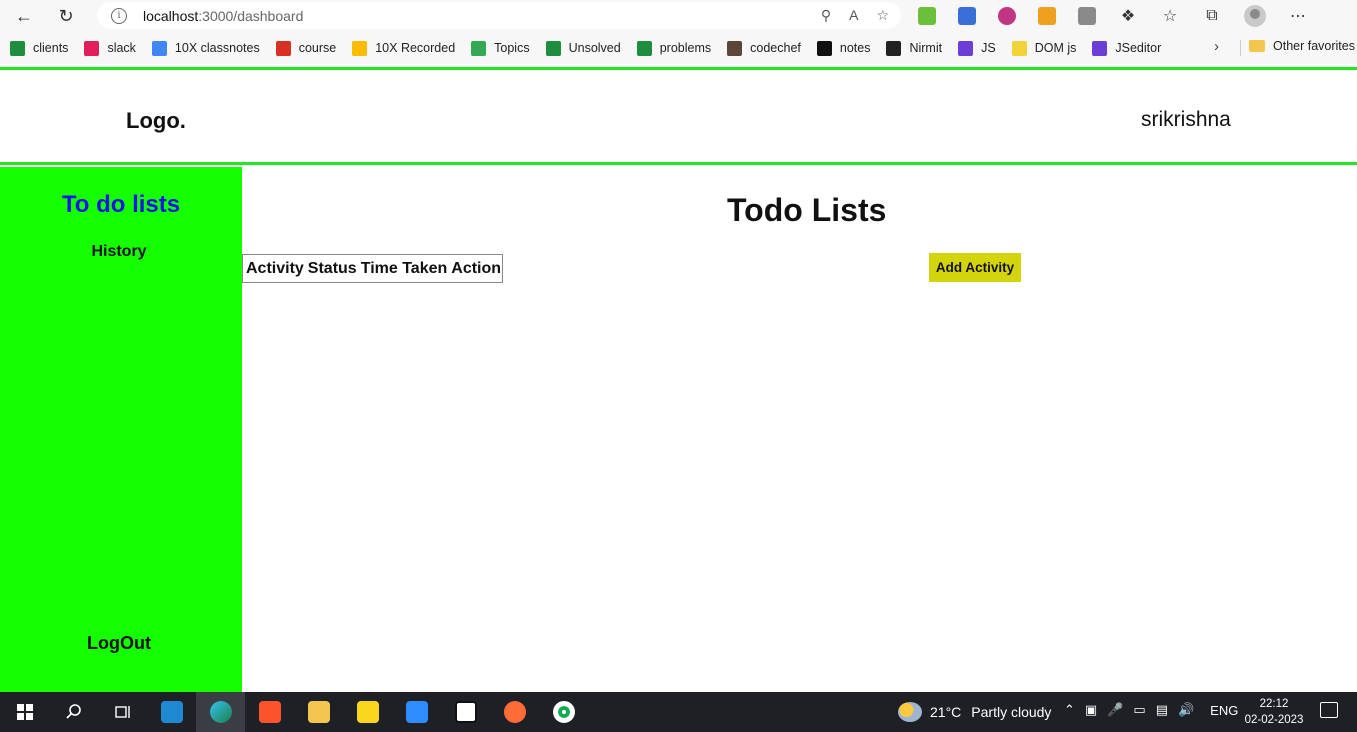 This screenshot has height=732, width=1357. What do you see at coordinates (119, 252) in the screenshot?
I see `sidebar-item-history: History` at bounding box center [119, 252].